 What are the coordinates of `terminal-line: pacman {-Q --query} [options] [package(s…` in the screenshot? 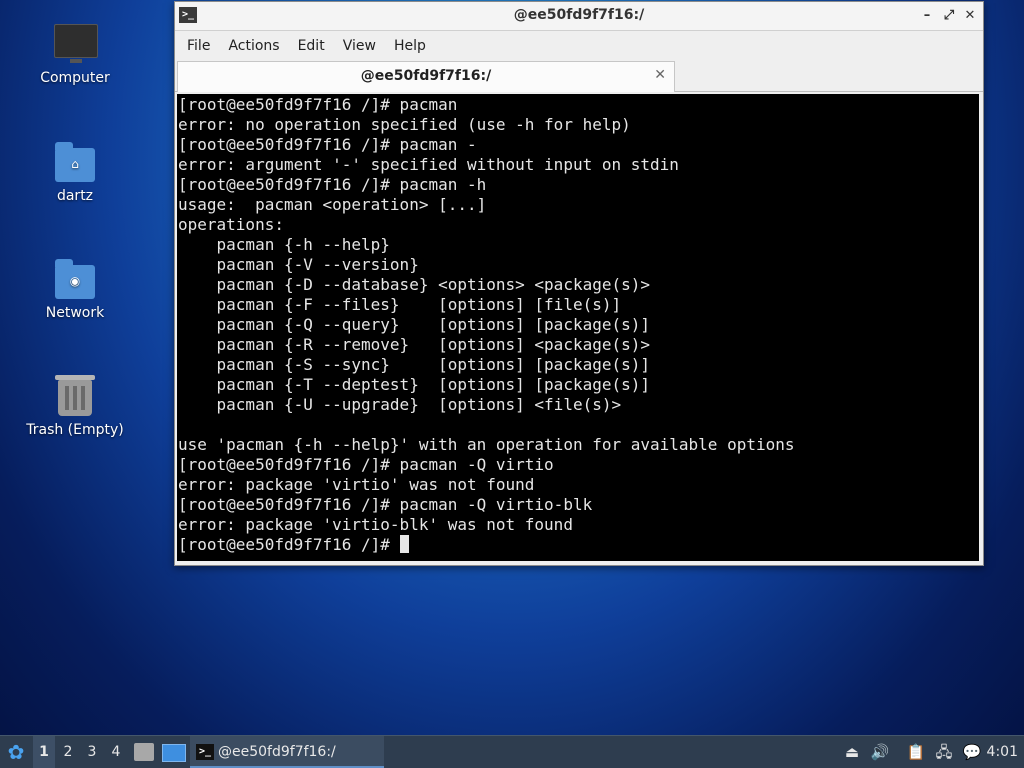 It's located at (414, 324).